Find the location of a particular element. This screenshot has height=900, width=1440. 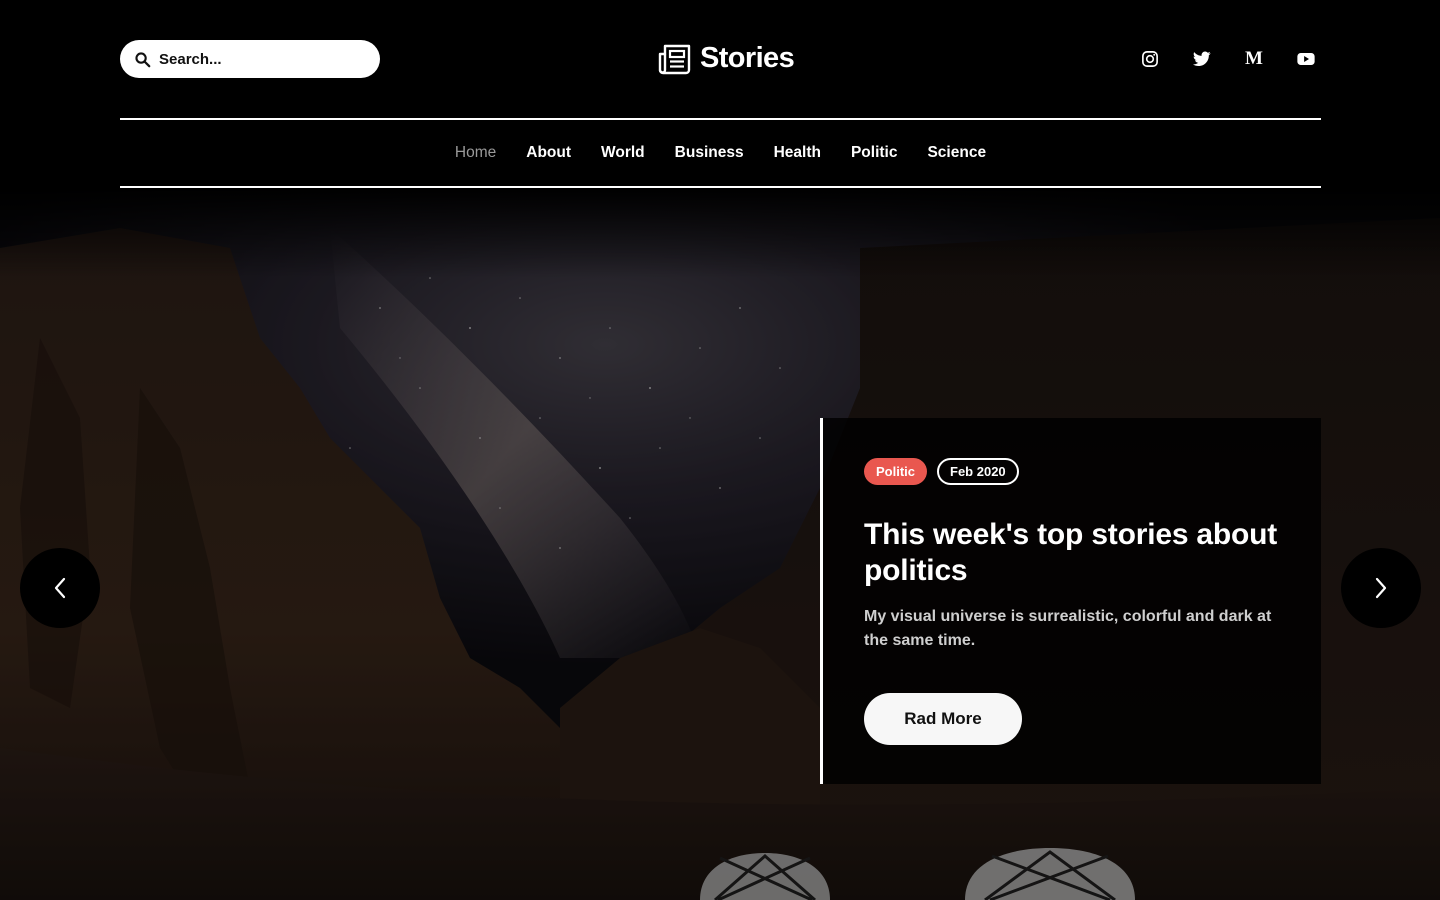

newspaper-icon is located at coordinates (674, 59).